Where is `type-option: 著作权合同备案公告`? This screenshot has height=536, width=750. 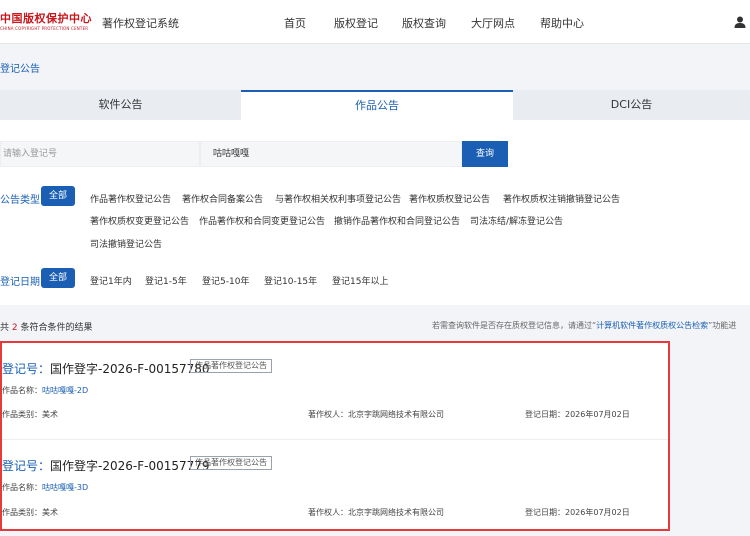 type-option: 著作权合同备案公告 is located at coordinates (222, 198).